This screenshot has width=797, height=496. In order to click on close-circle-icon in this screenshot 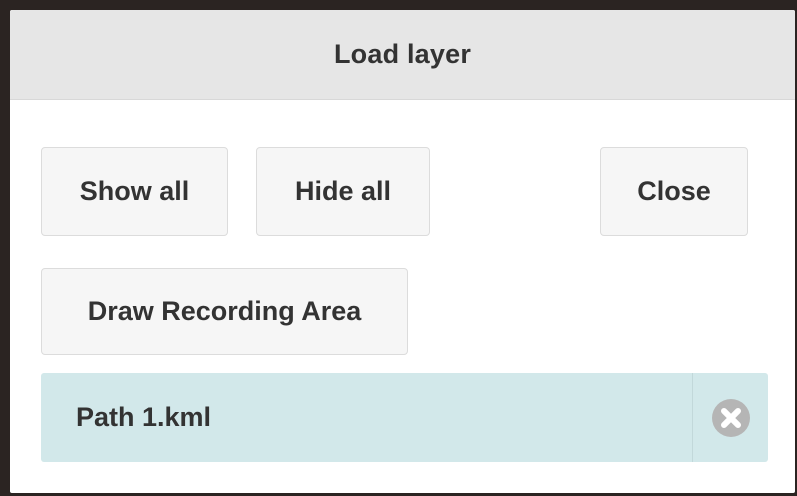, I will do `click(730, 417)`.